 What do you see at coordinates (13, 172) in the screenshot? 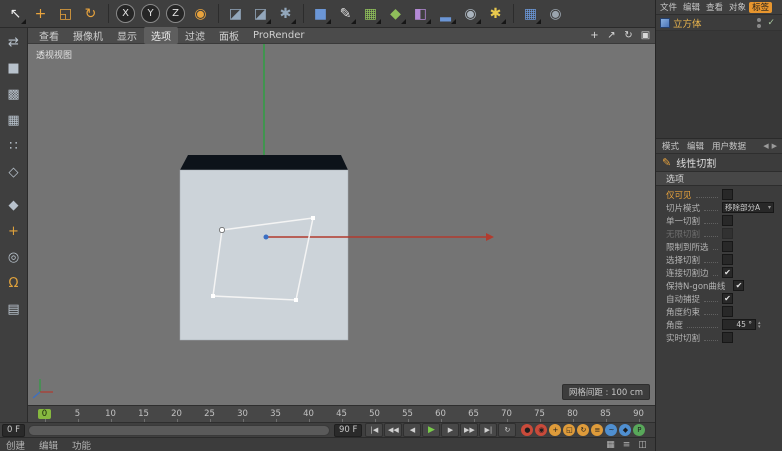
I see `edges-mode-icon: ◇` at bounding box center [13, 172].